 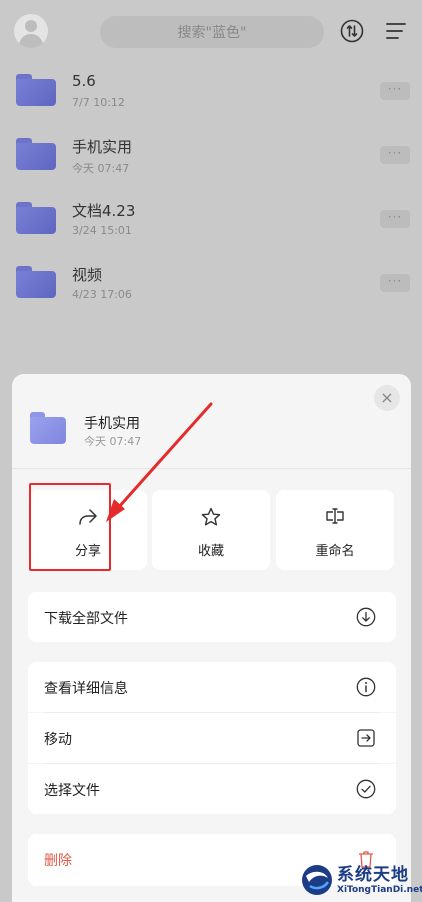 I want to click on sheet-folder-name: 手机实用, so click(x=112, y=424).